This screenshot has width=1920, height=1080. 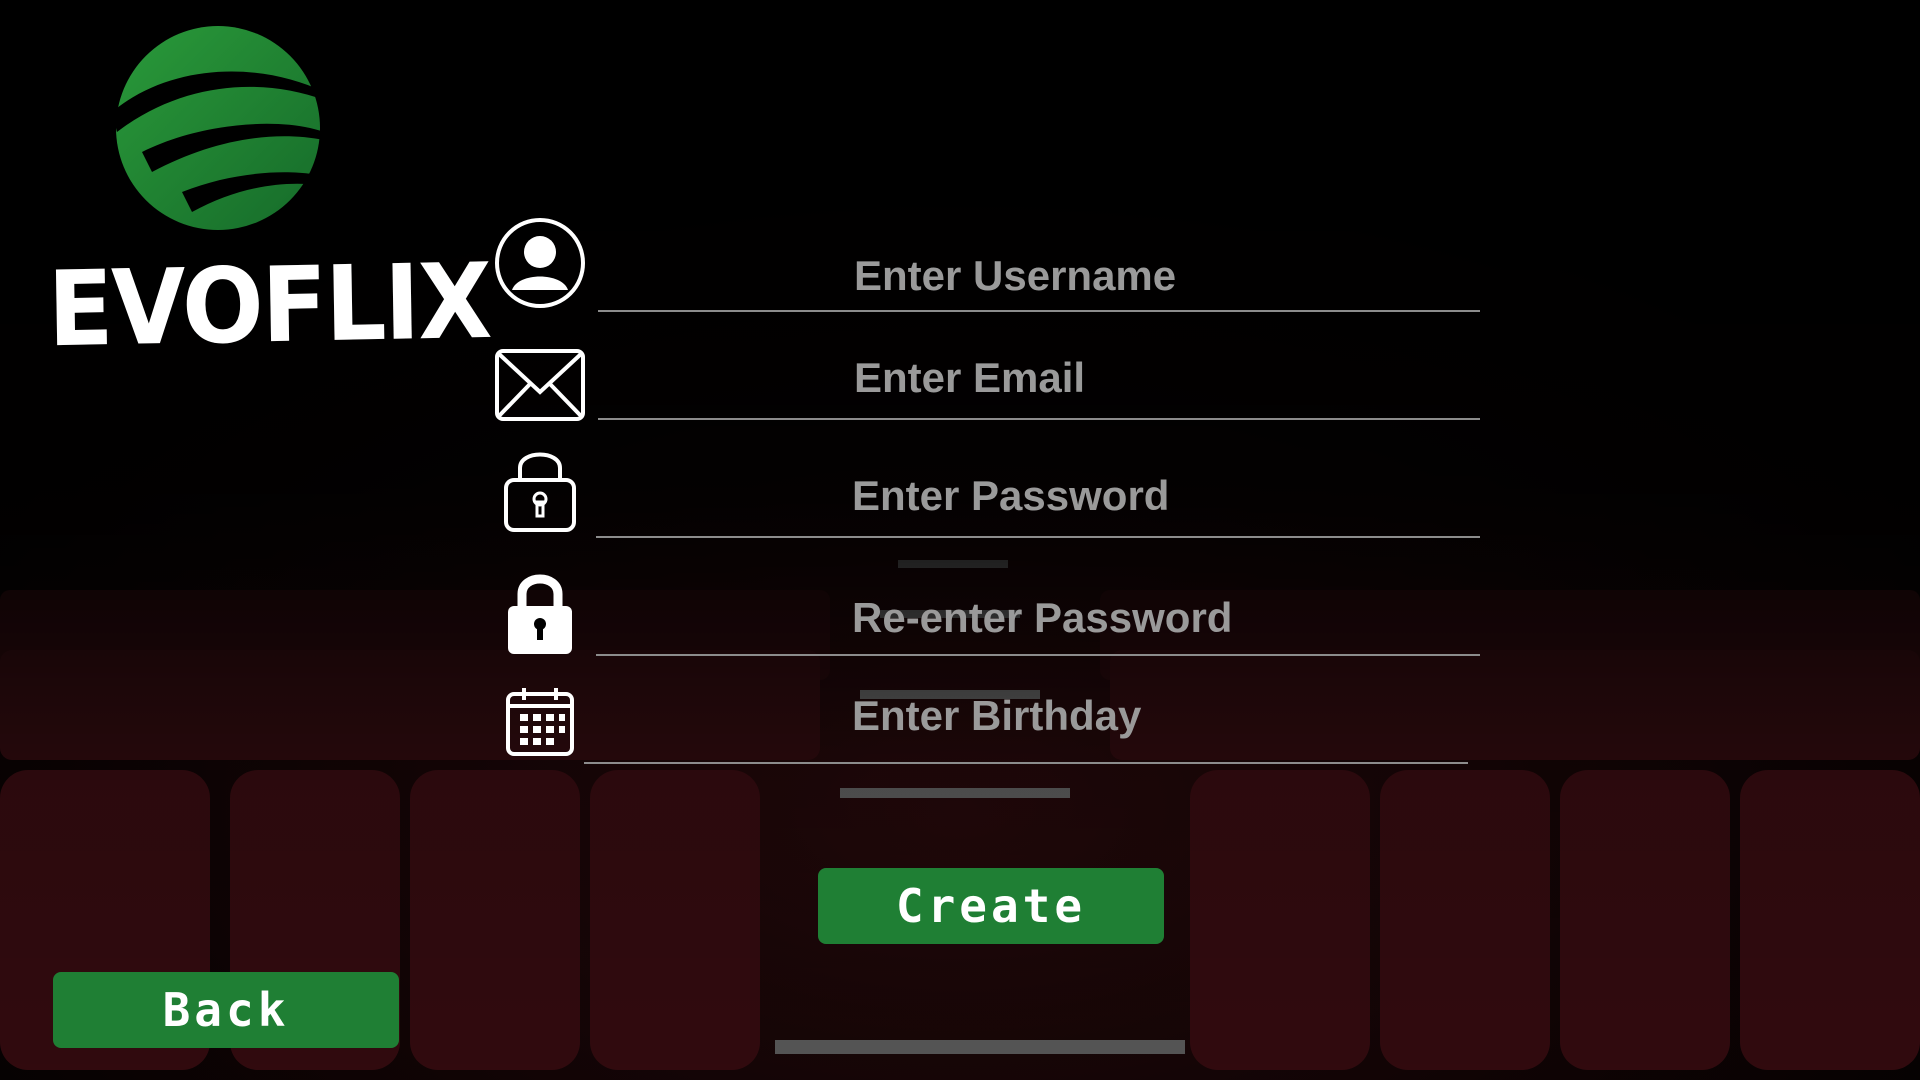 What do you see at coordinates (218, 128) in the screenshot?
I see `evoflix-logo-icon` at bounding box center [218, 128].